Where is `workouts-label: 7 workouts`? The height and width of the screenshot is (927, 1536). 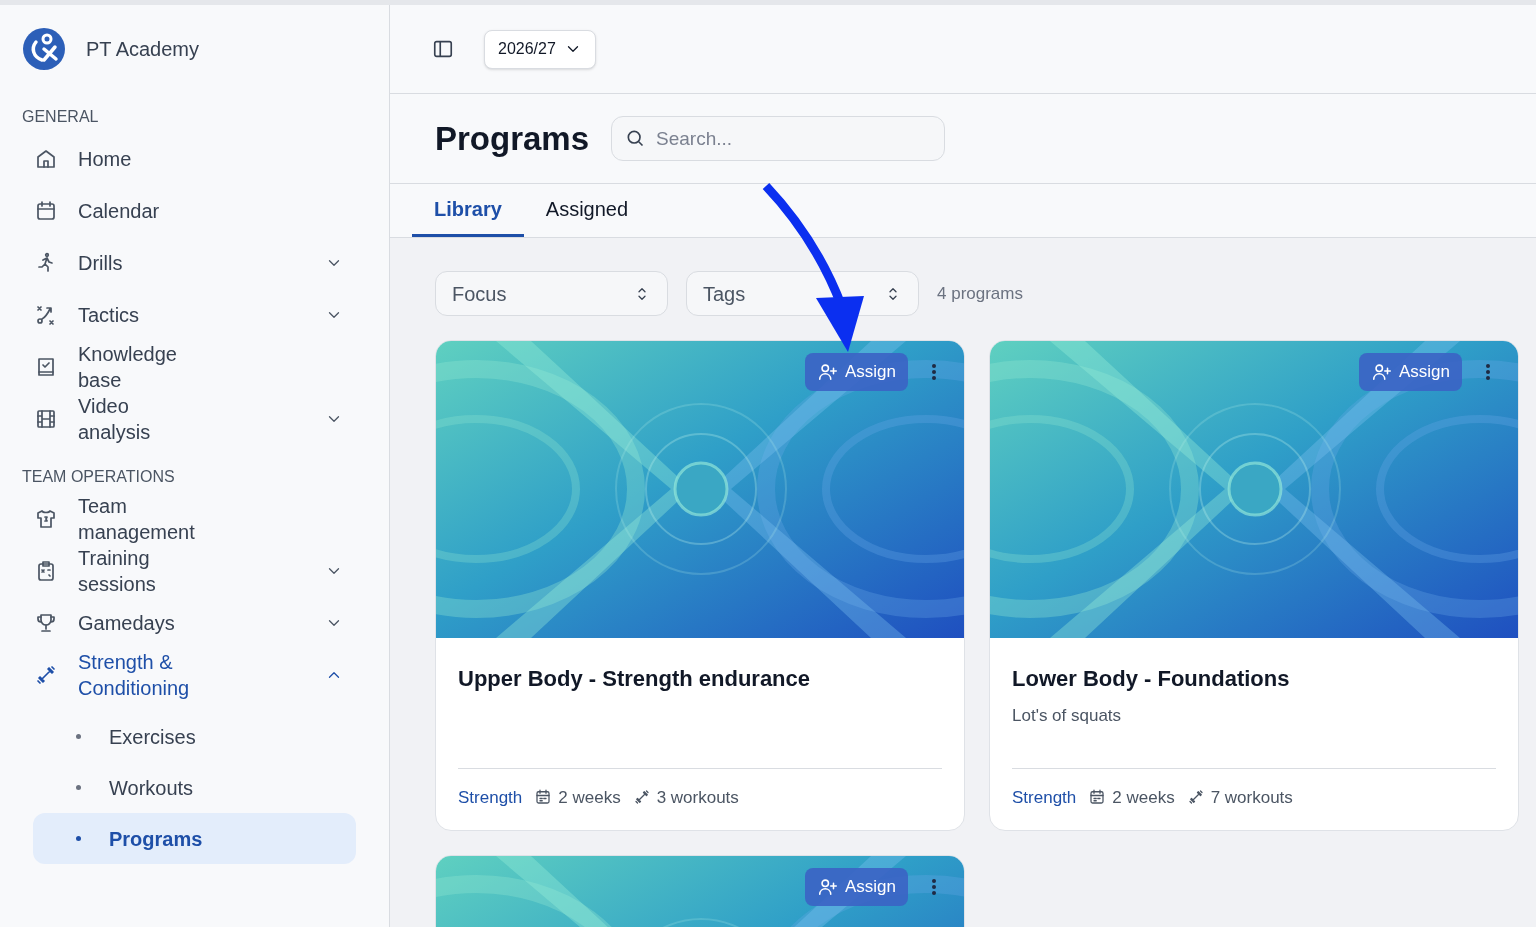 workouts-label: 7 workouts is located at coordinates (1251, 797).